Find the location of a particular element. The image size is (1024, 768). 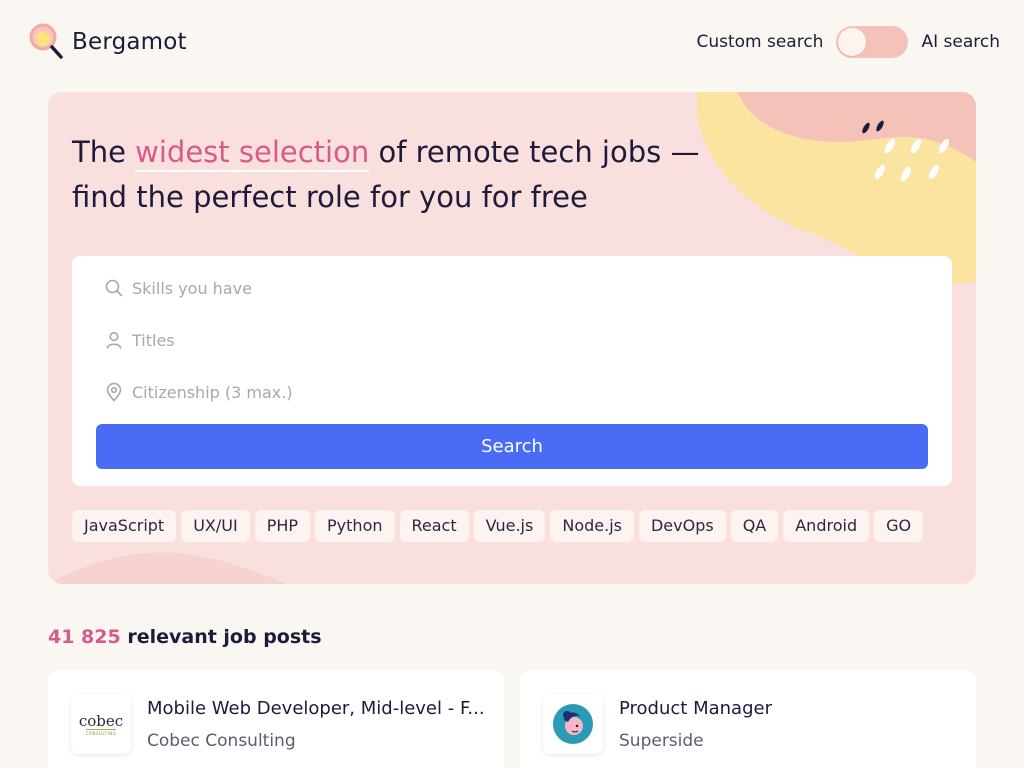

results-count: 41 825 relevant job posts is located at coordinates (185, 637).